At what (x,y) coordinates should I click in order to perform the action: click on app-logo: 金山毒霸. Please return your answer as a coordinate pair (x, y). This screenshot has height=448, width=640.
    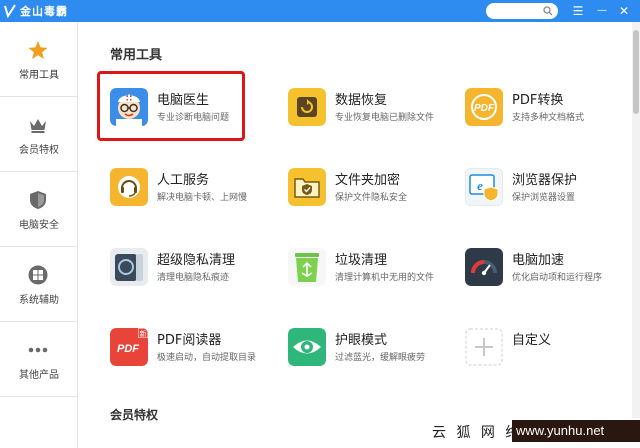
    Looking at the image, I should click on (36, 11).